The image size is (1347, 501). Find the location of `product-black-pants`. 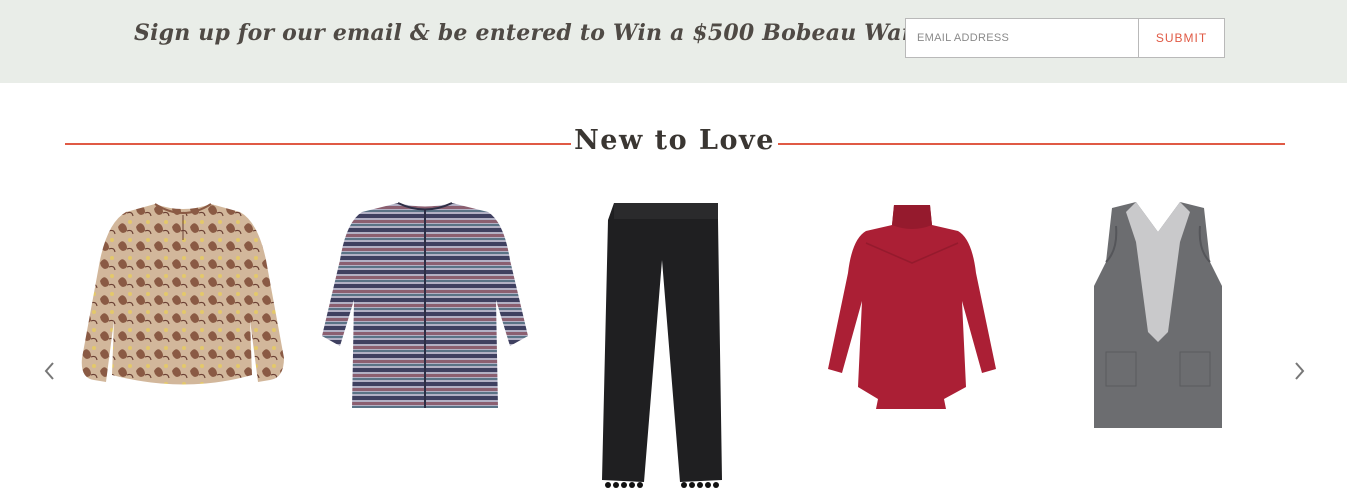

product-black-pants is located at coordinates (661, 345).